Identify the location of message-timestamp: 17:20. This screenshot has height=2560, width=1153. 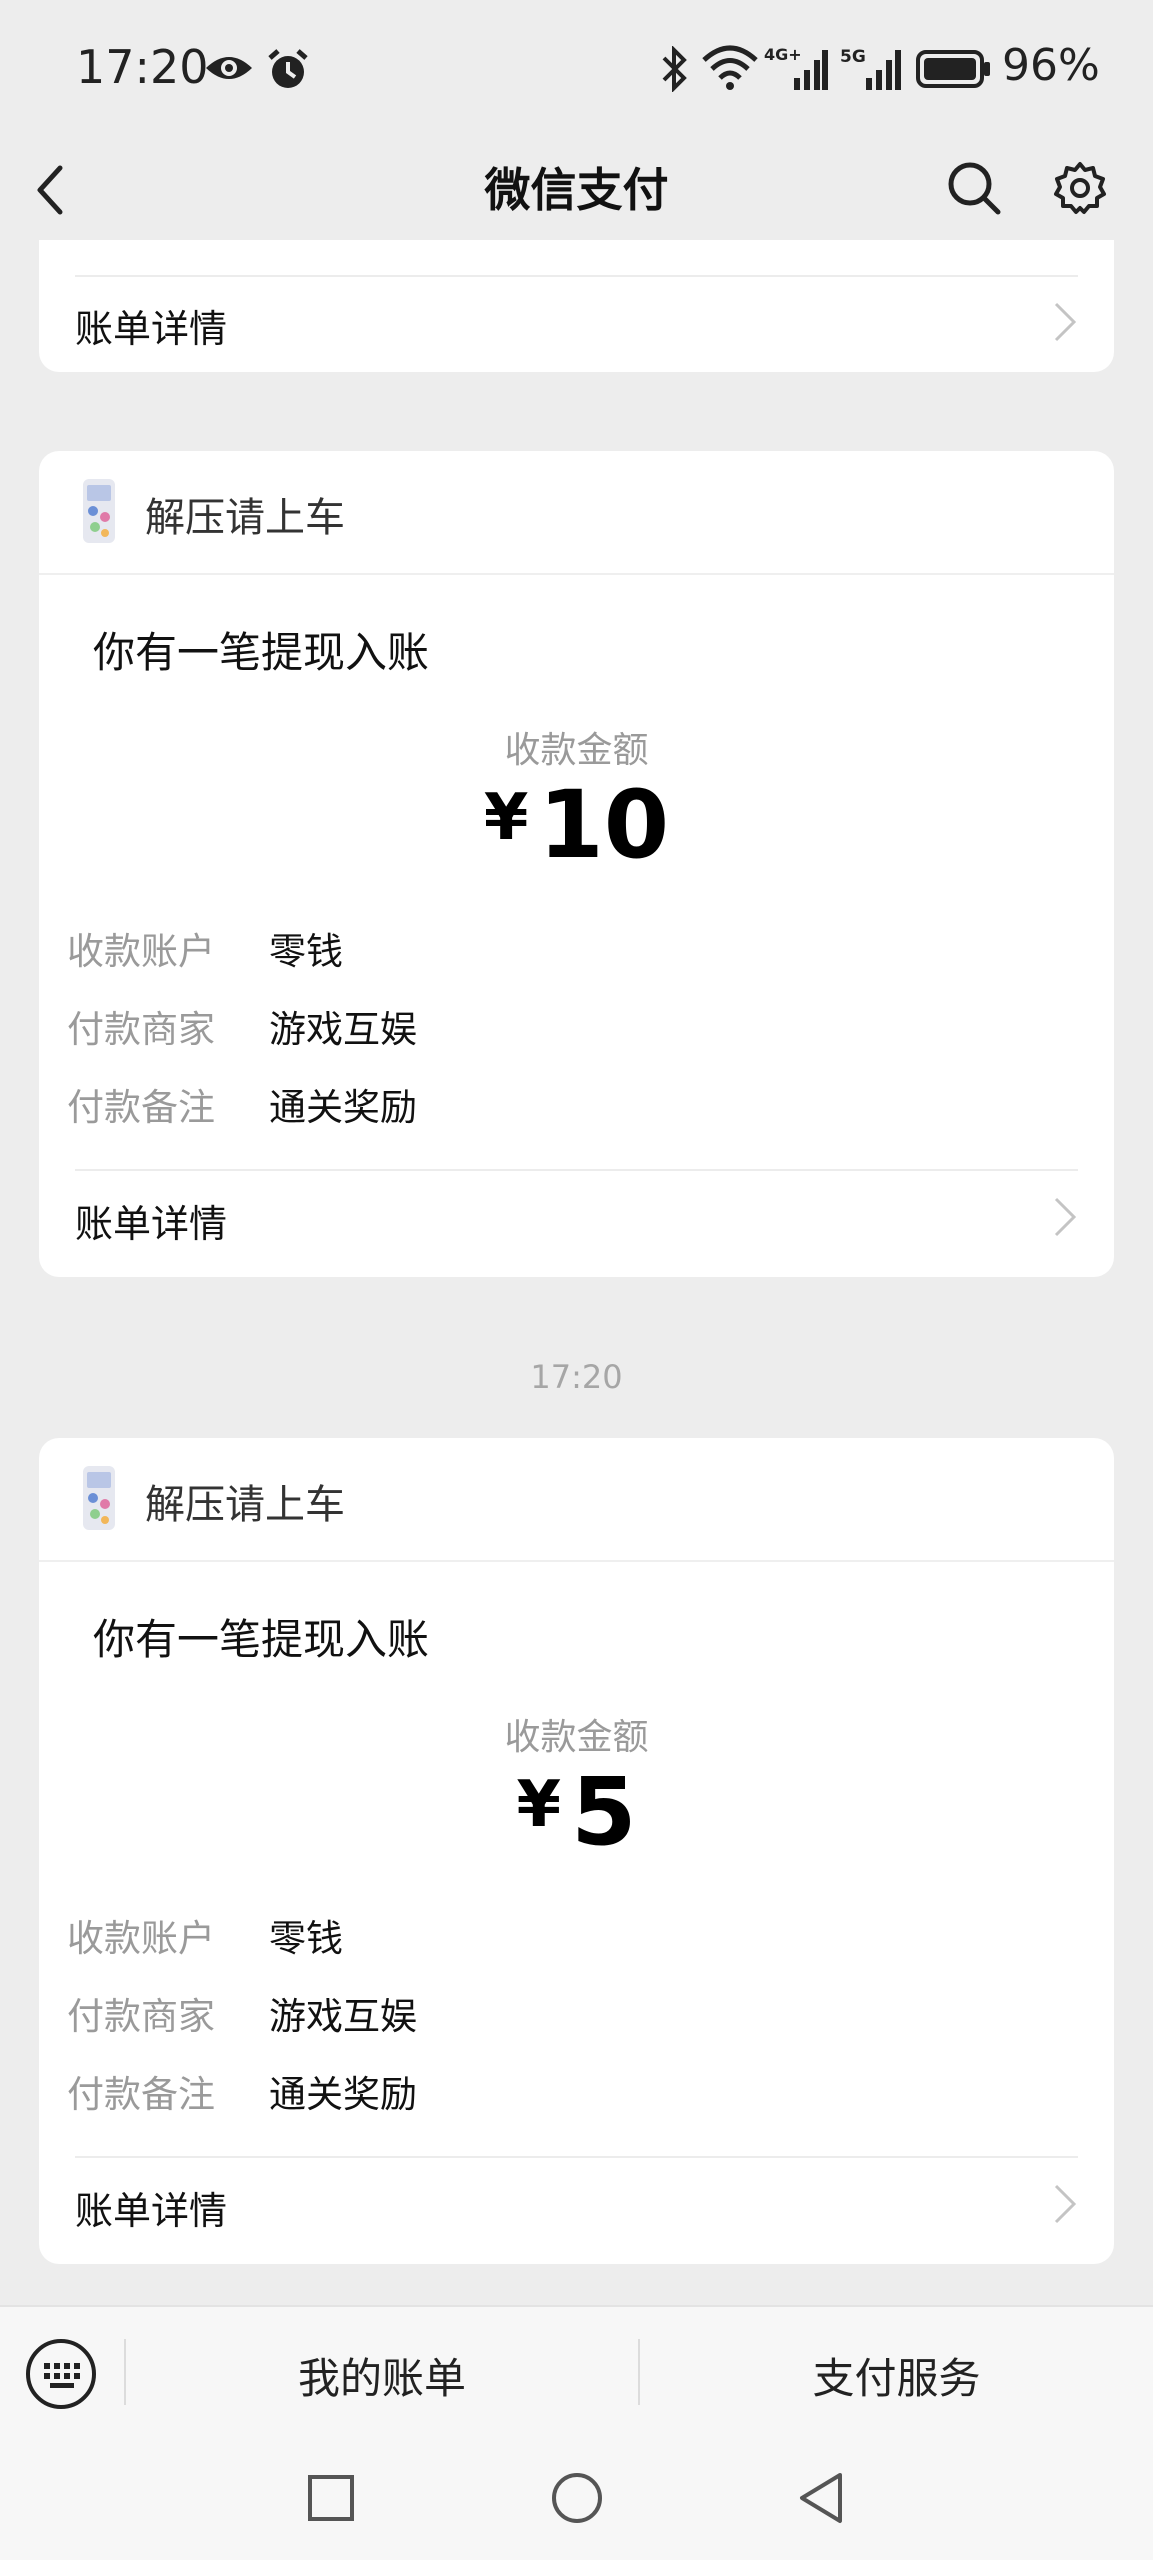
(576, 1377).